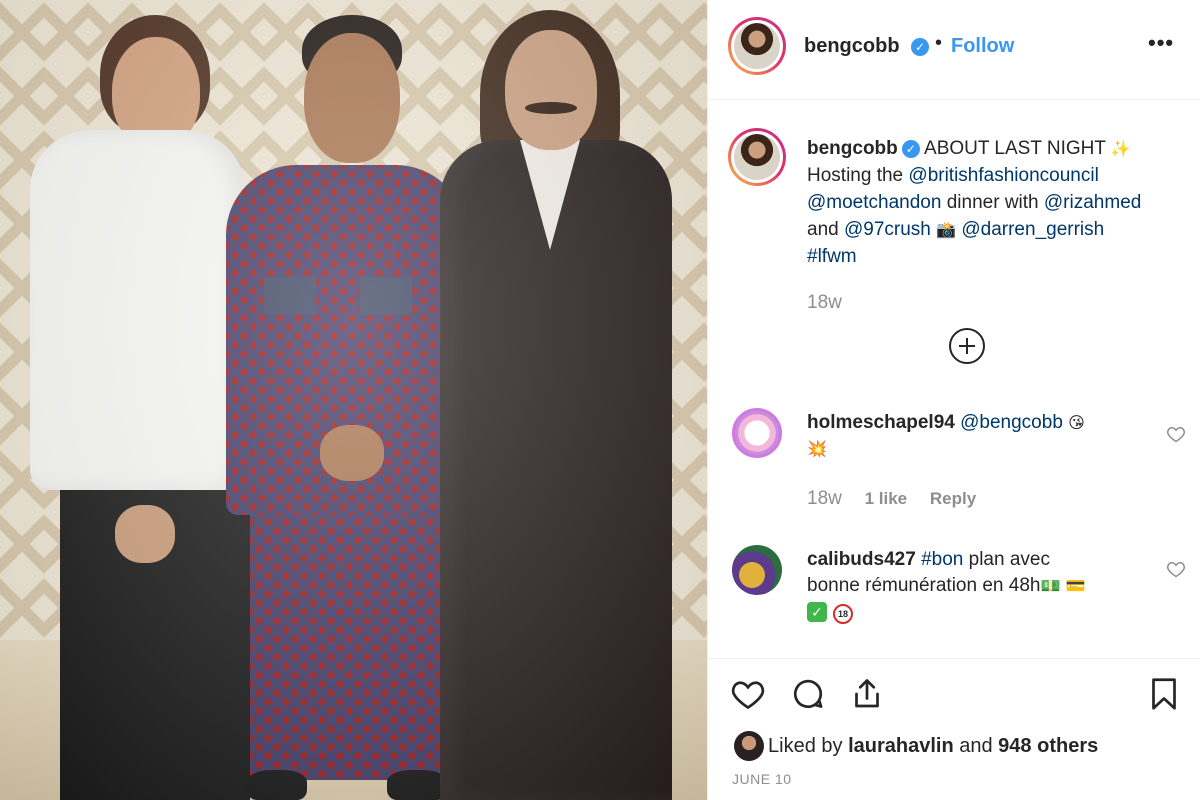 The image size is (1200, 800). Describe the element at coordinates (874, 202) in the screenshot. I see `mention-link: @moetchandon` at that location.